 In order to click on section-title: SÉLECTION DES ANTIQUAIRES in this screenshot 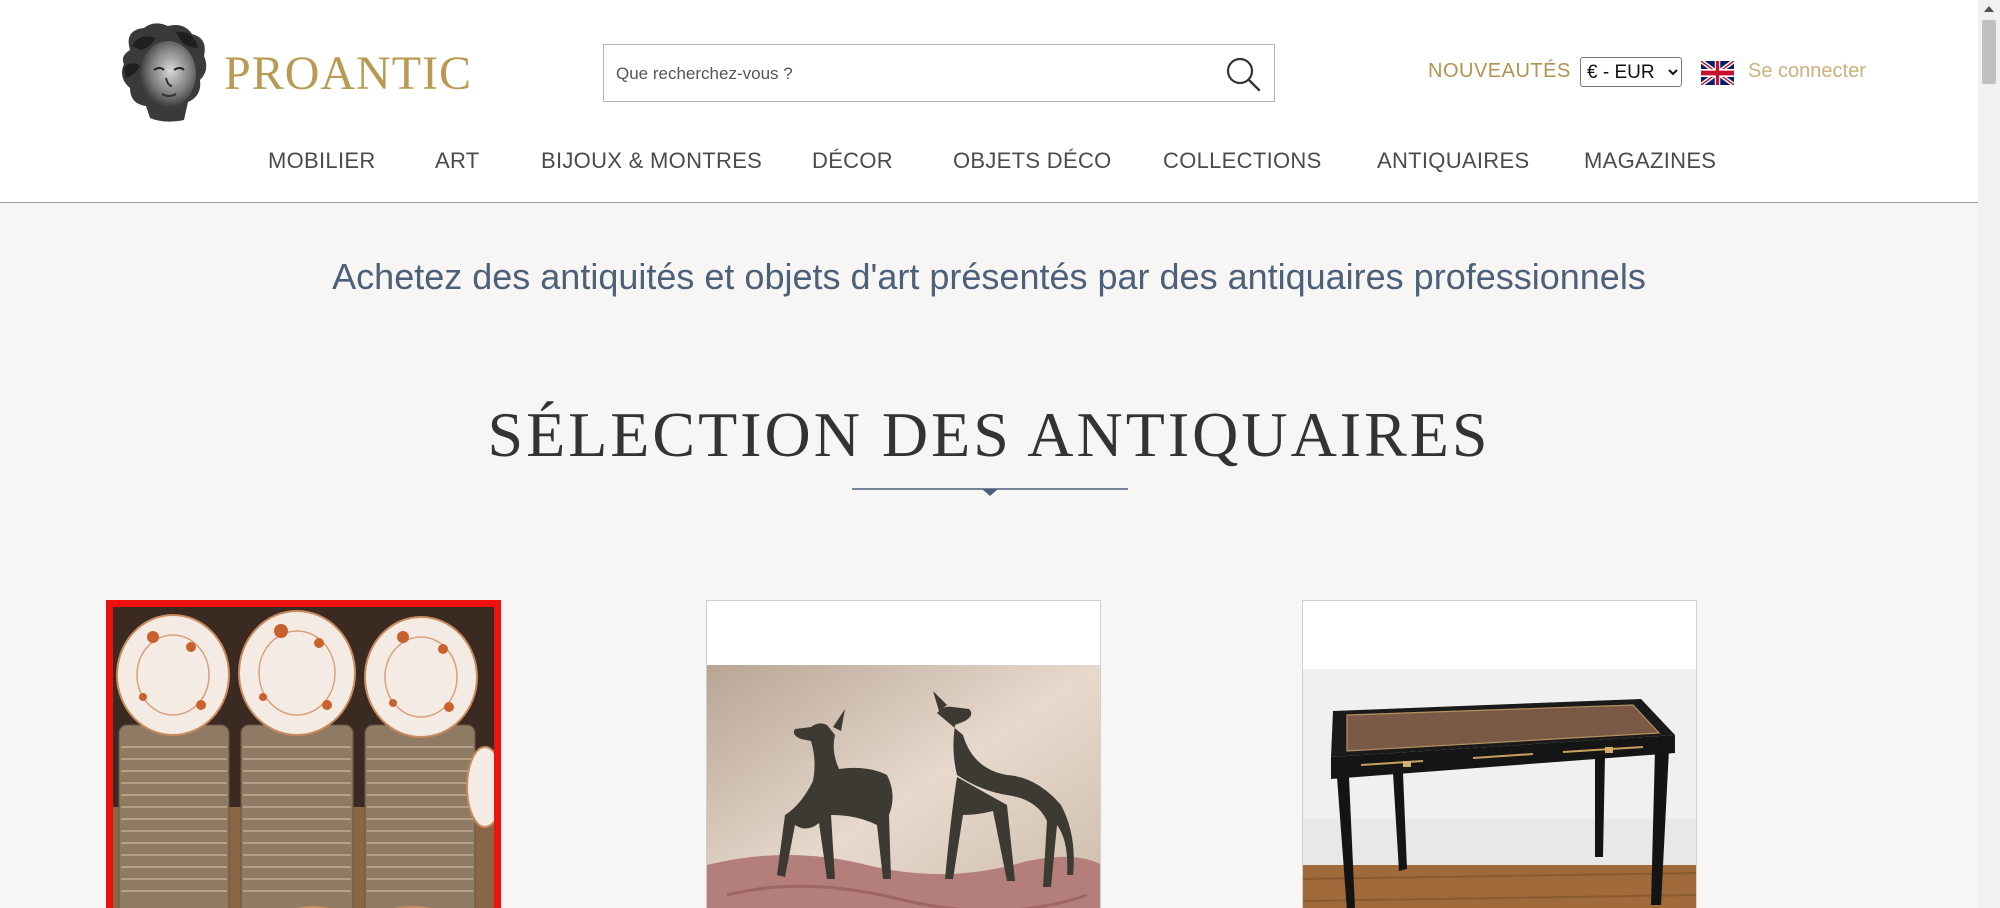, I will do `click(989, 434)`.